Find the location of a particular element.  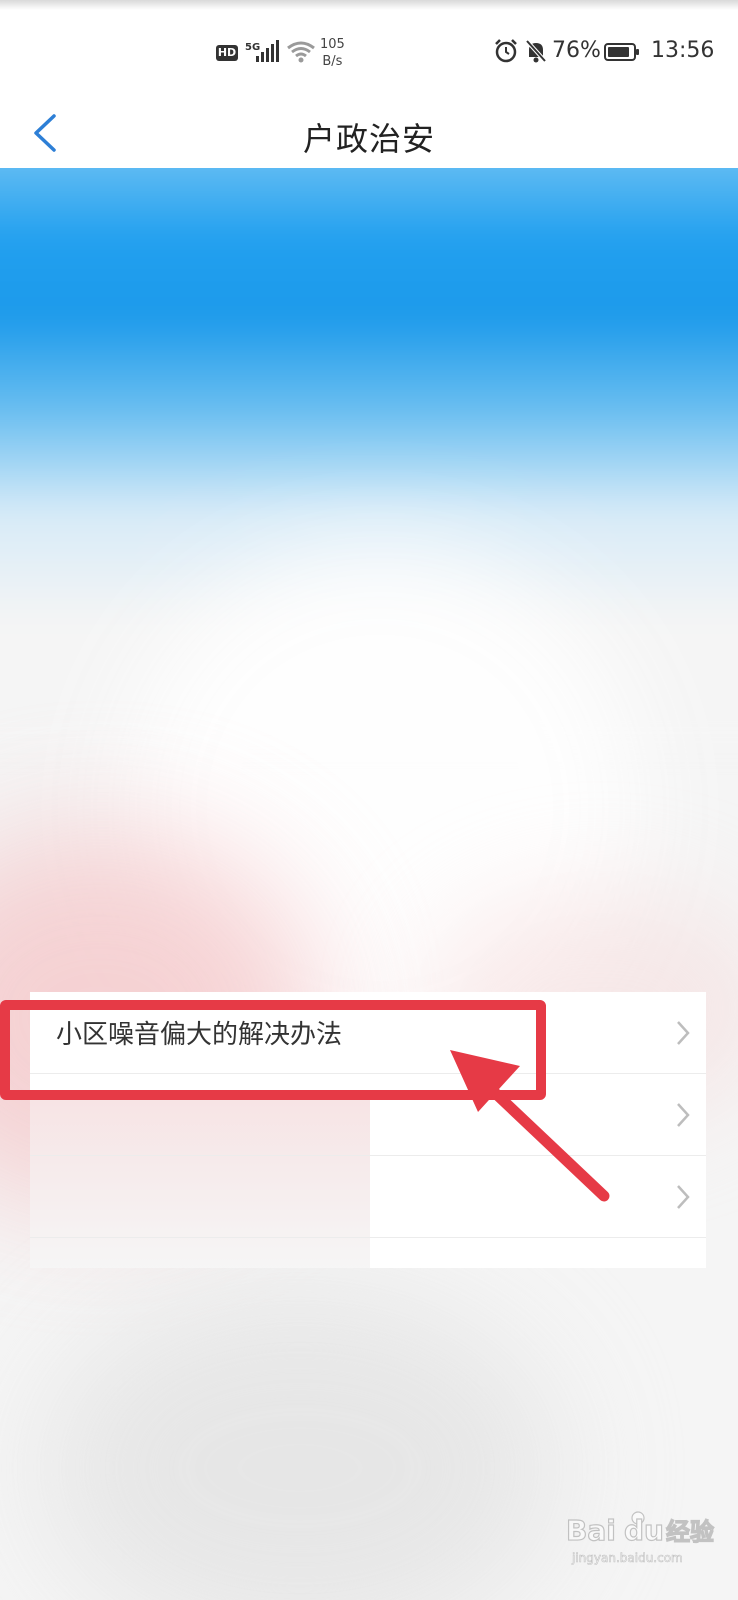

blur-glow is located at coordinates (300, 1444).